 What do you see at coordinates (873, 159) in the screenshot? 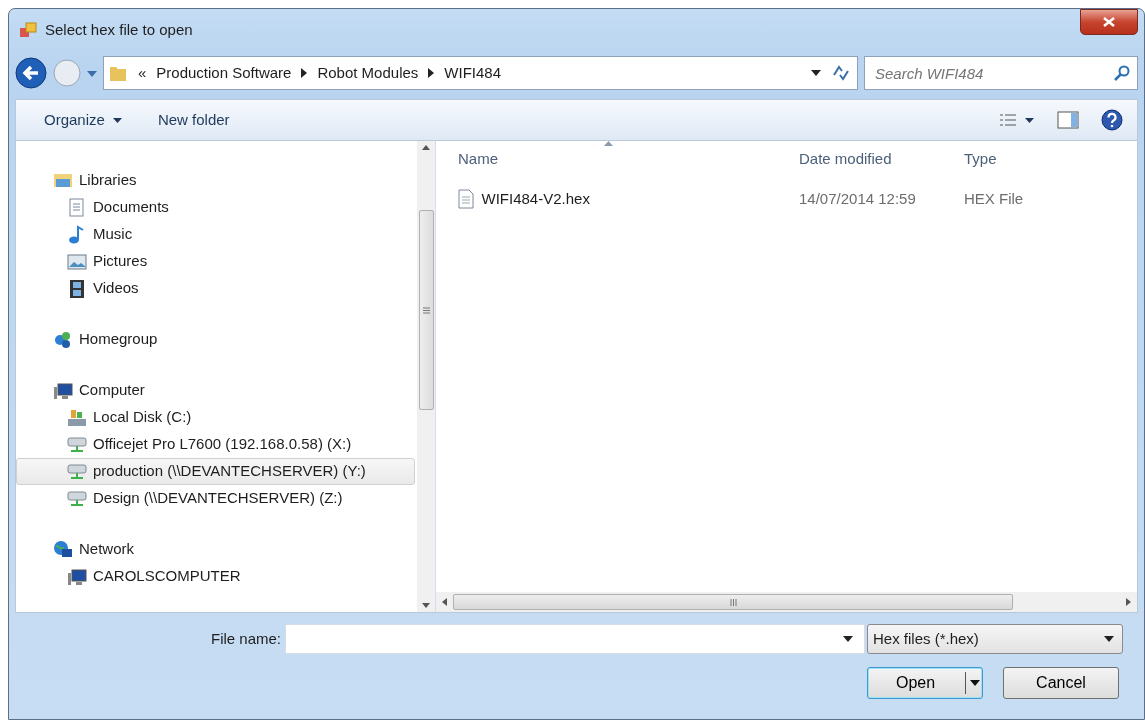
I see `column-header: Date modified` at bounding box center [873, 159].